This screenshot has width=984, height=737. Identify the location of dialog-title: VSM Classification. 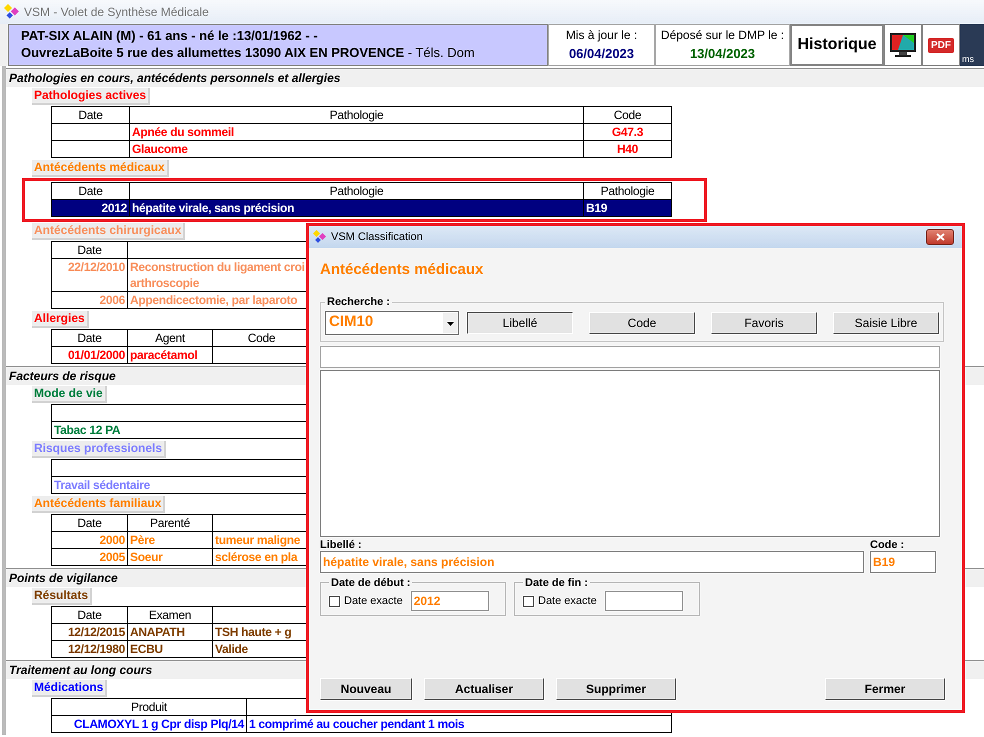
(377, 237).